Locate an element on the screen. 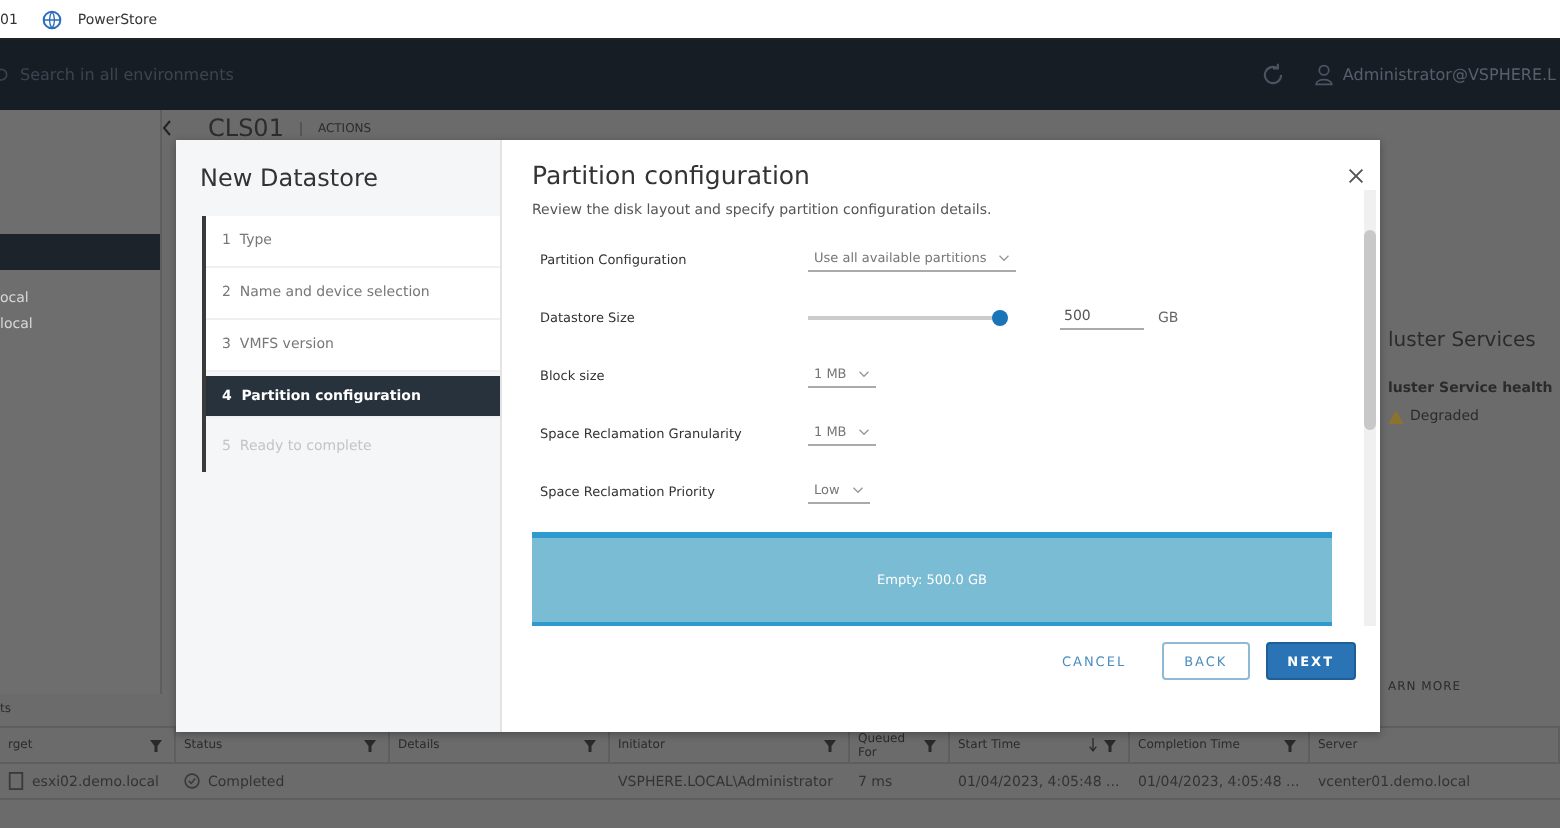 This screenshot has height=828, width=1560. user-name: Administrator@VSPHERE.L is located at coordinates (1449, 75).